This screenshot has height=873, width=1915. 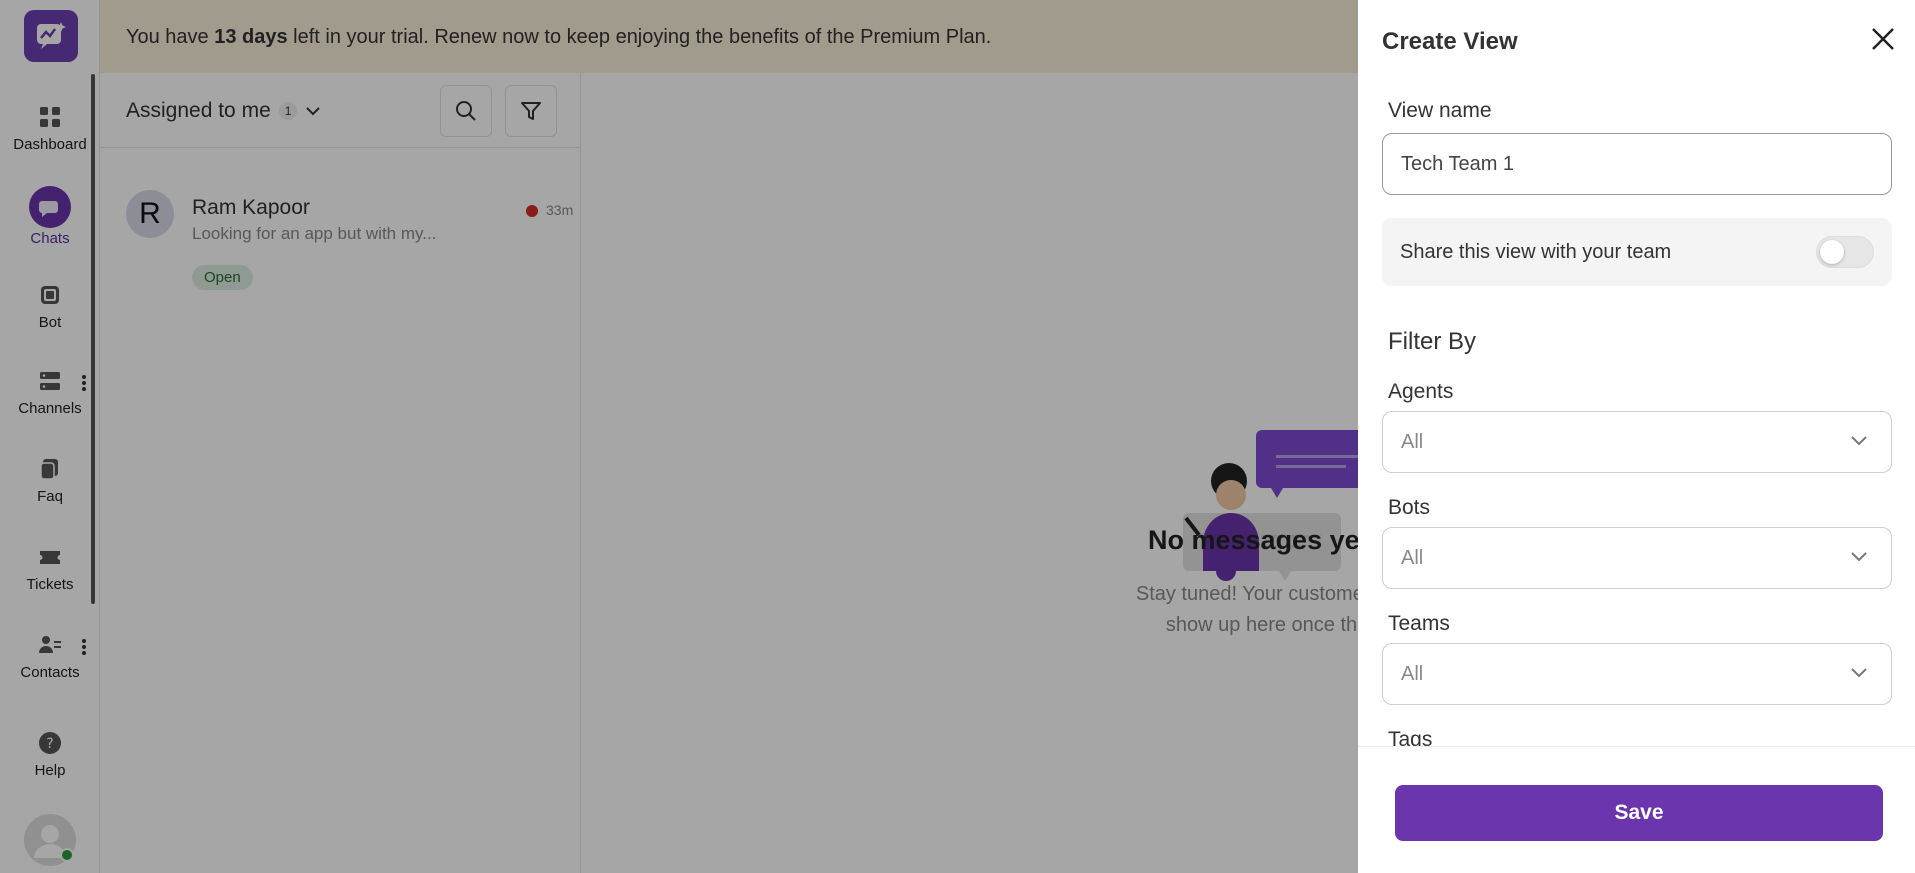 I want to click on teams-select: All, so click(x=1637, y=674).